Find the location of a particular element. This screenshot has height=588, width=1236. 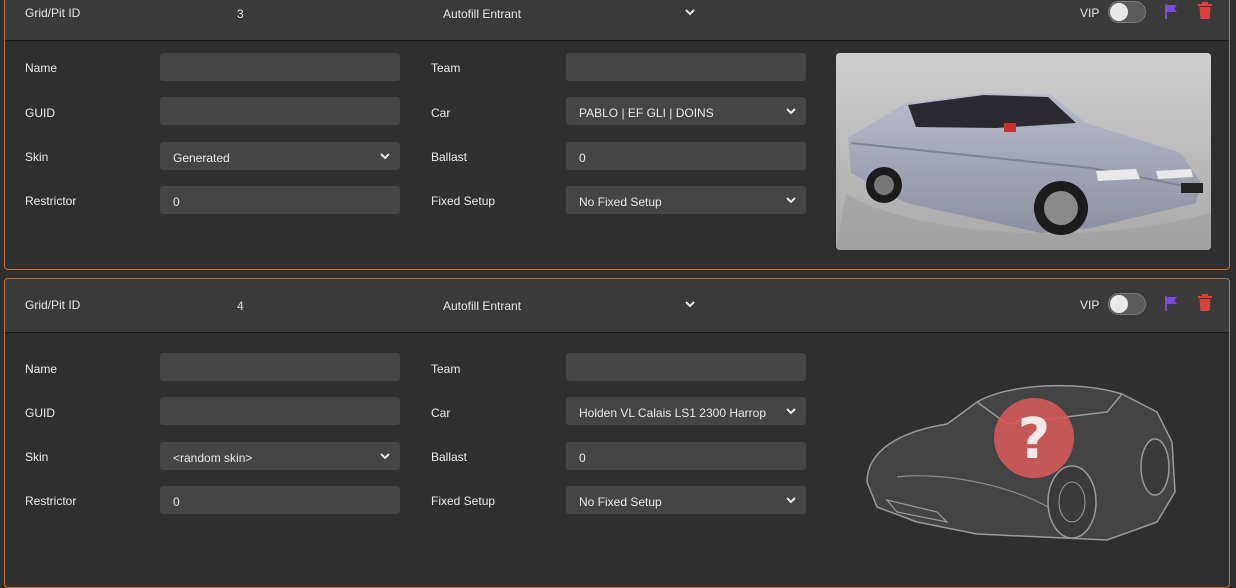

skin-select: <random skin> is located at coordinates (280, 456).